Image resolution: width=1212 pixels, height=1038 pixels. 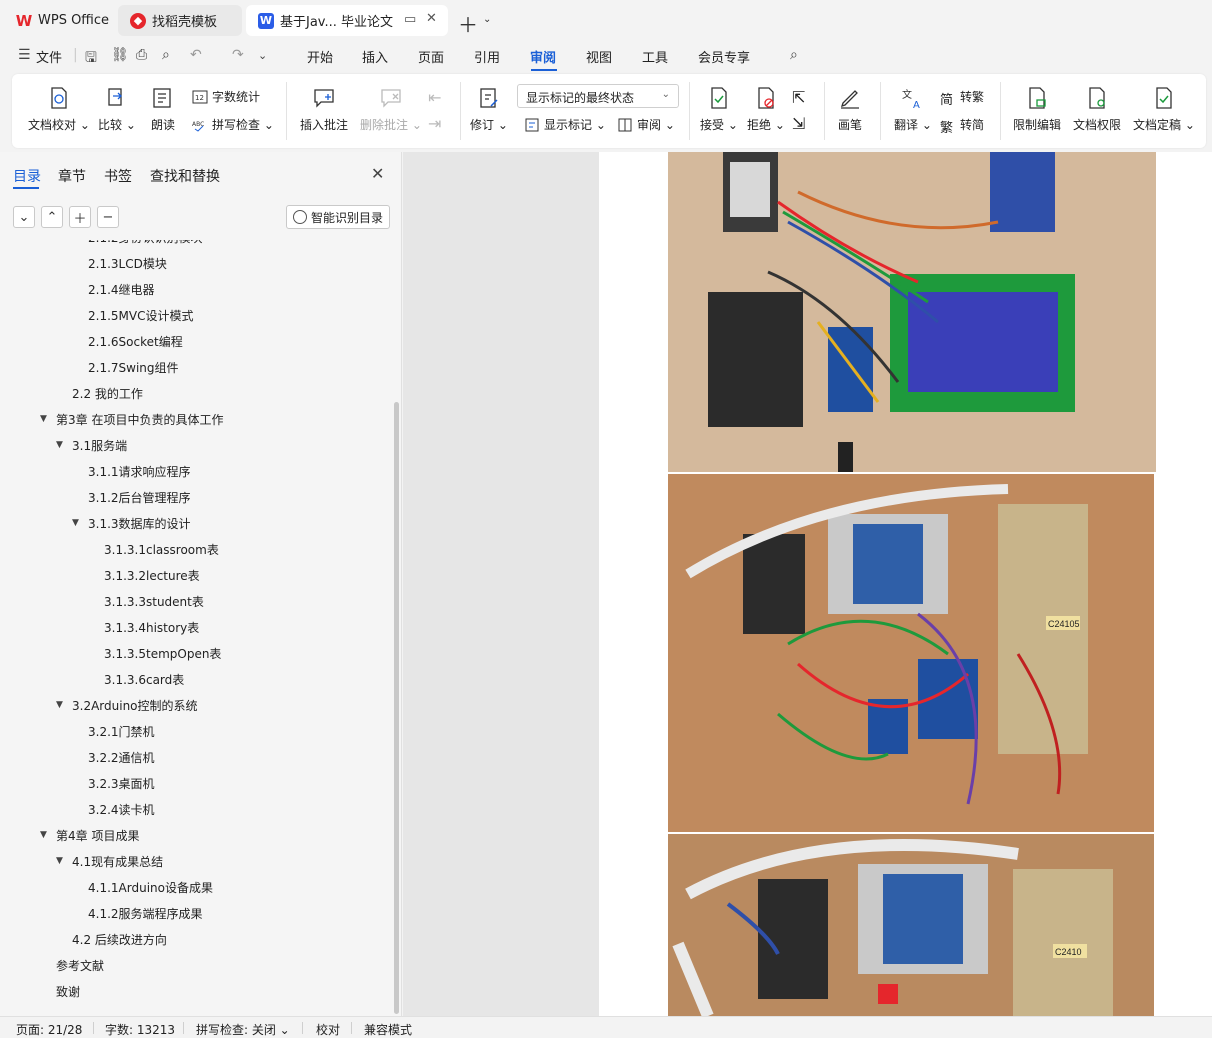 What do you see at coordinates (49, 1029) in the screenshot?
I see `page-indicator: 页面: 21/28` at bounding box center [49, 1029].